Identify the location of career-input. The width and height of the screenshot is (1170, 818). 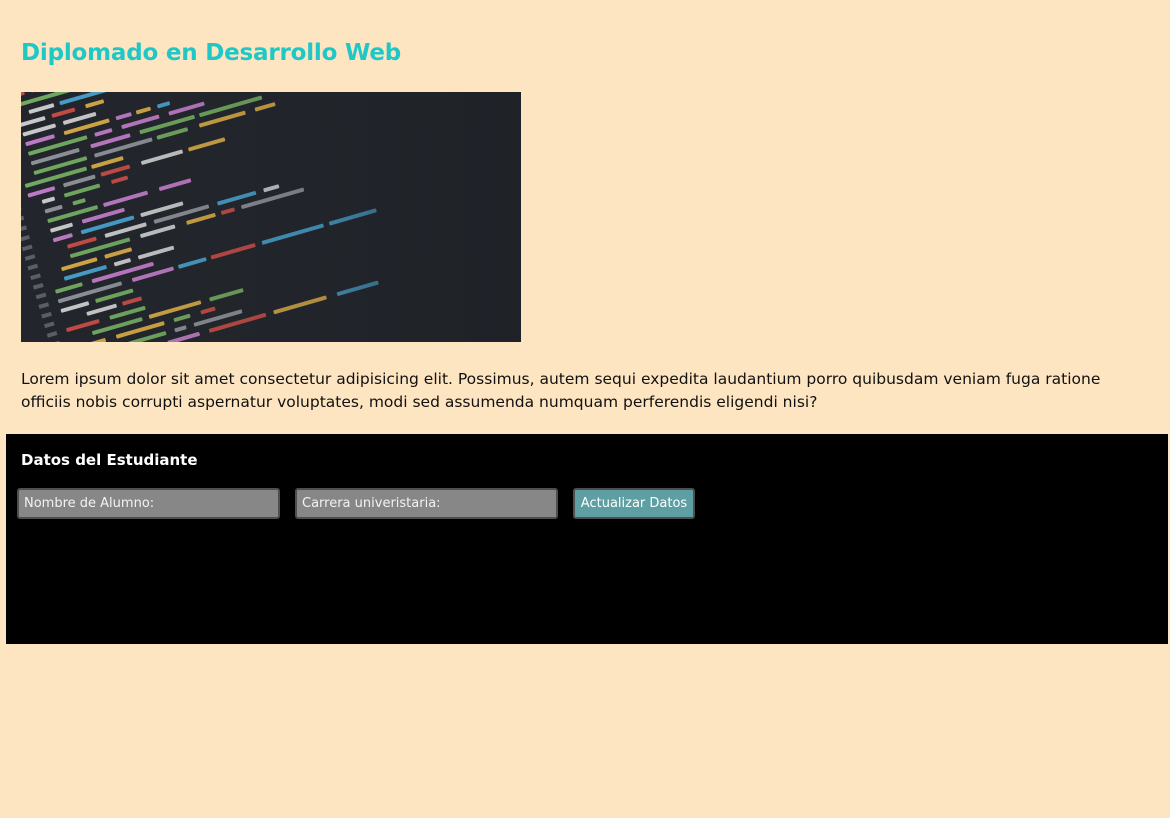
(426, 503).